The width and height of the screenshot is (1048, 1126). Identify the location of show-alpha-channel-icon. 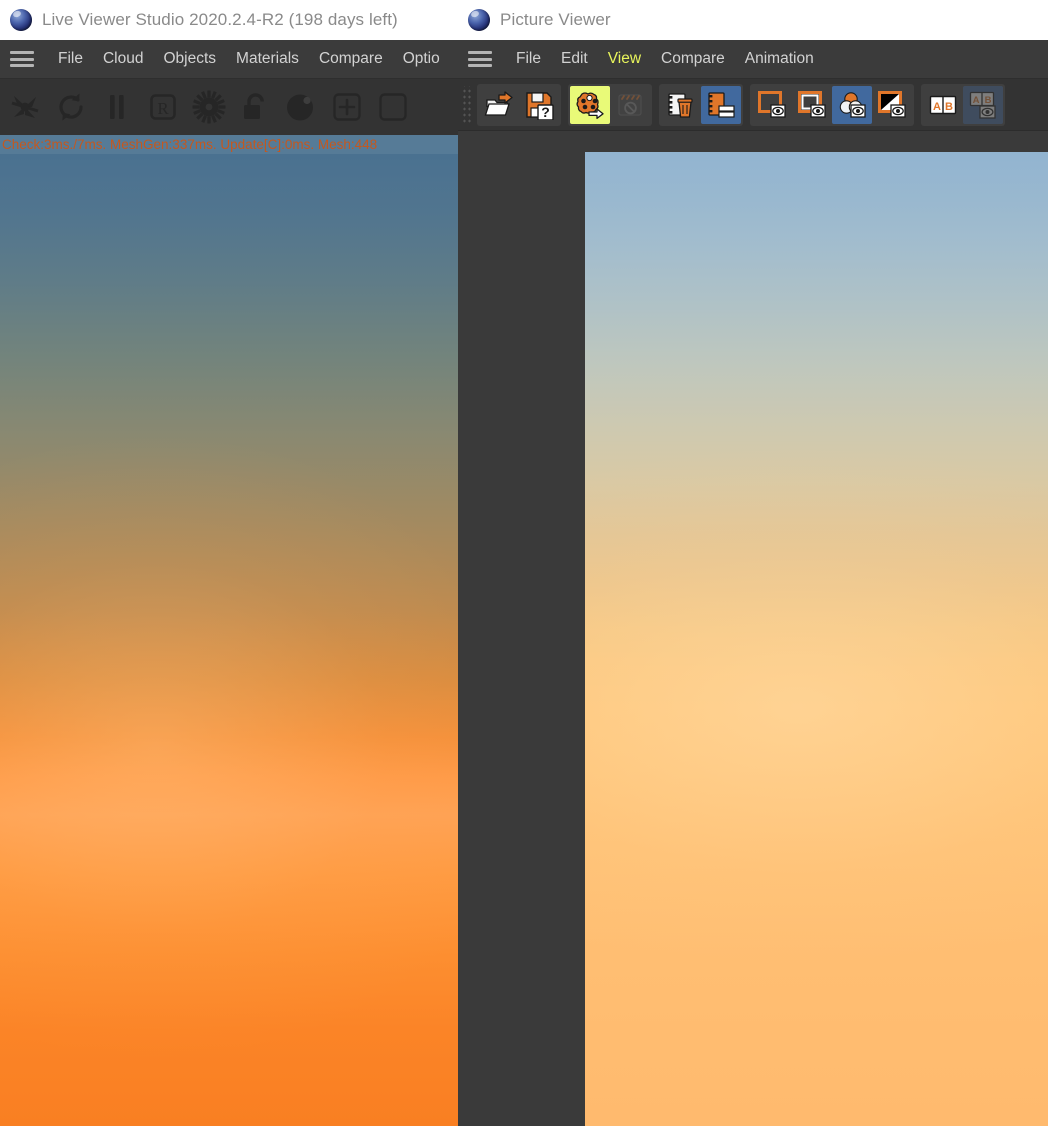
(892, 105).